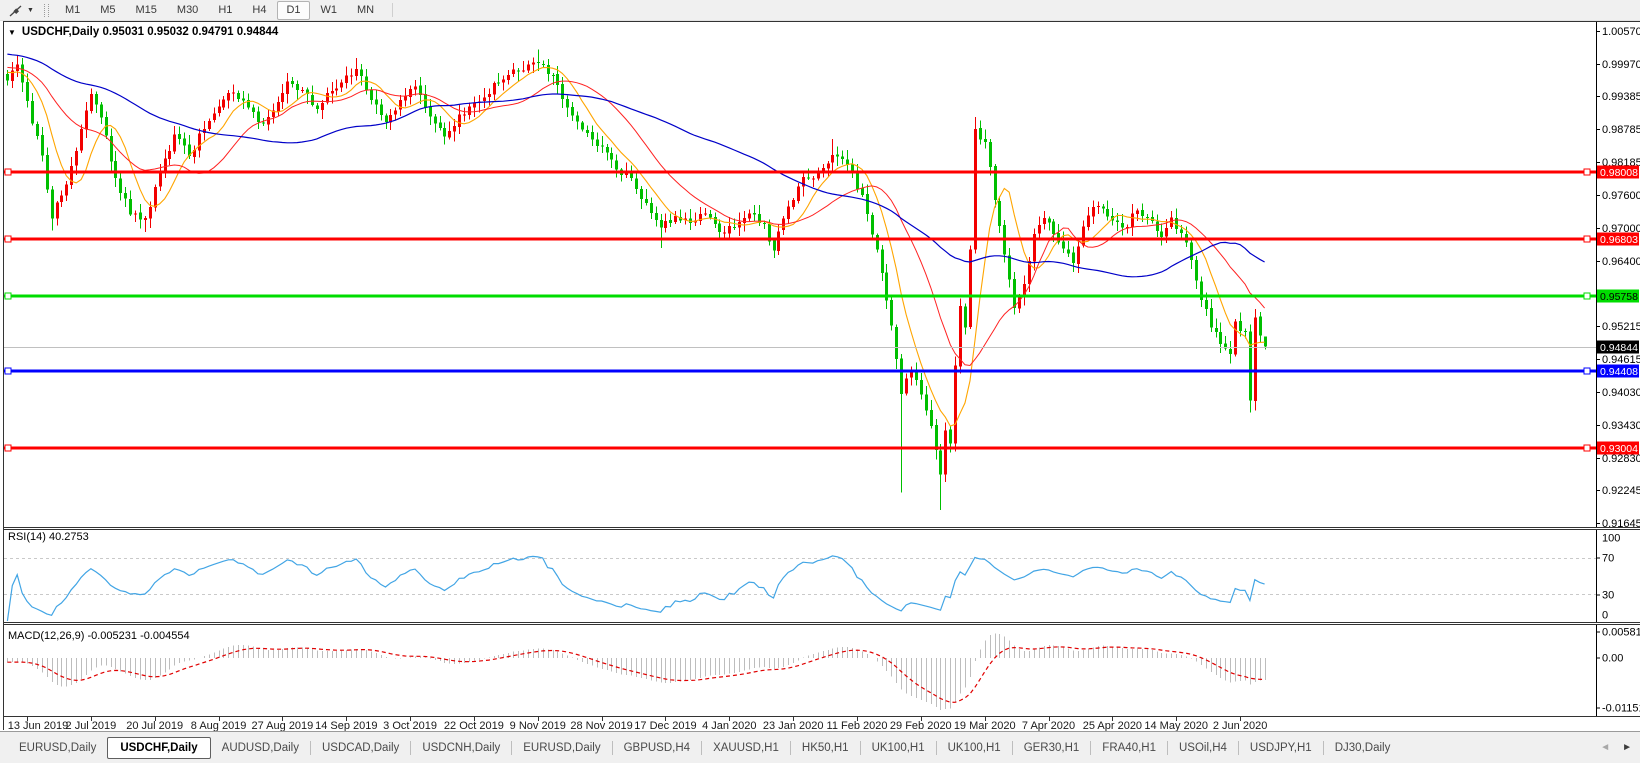 This screenshot has width=1640, height=763. Describe the element at coordinates (30, 10) in the screenshot. I see `dropdown-caret-icon: ▼` at that location.